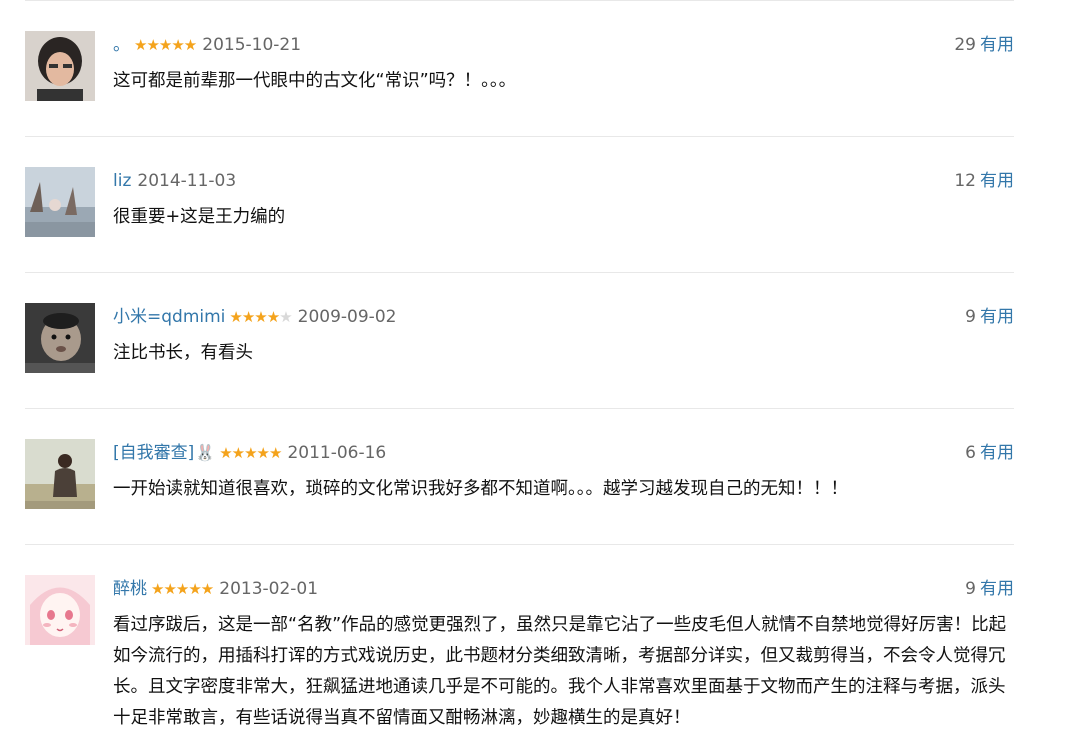 The image size is (1080, 743). Describe the element at coordinates (252, 45) in the screenshot. I see `review-date: 2015-10-21` at that location.